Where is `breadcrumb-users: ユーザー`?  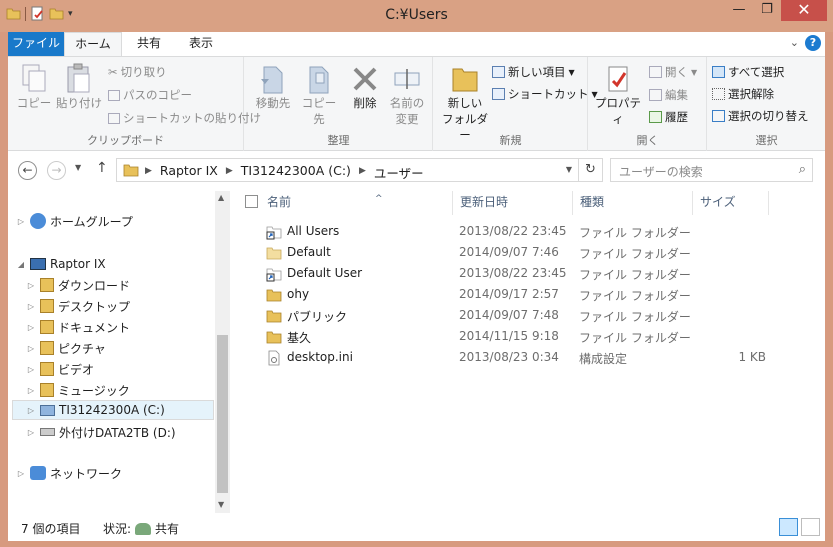
breadcrumb-users: ユーザー is located at coordinates (399, 172).